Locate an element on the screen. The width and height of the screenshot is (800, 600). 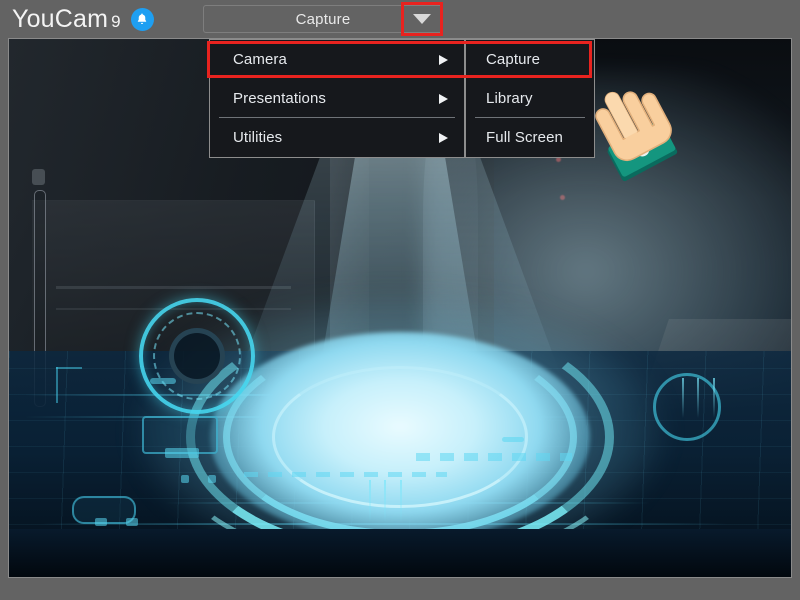
chevron-down-glyph is located at coordinates (422, 19).